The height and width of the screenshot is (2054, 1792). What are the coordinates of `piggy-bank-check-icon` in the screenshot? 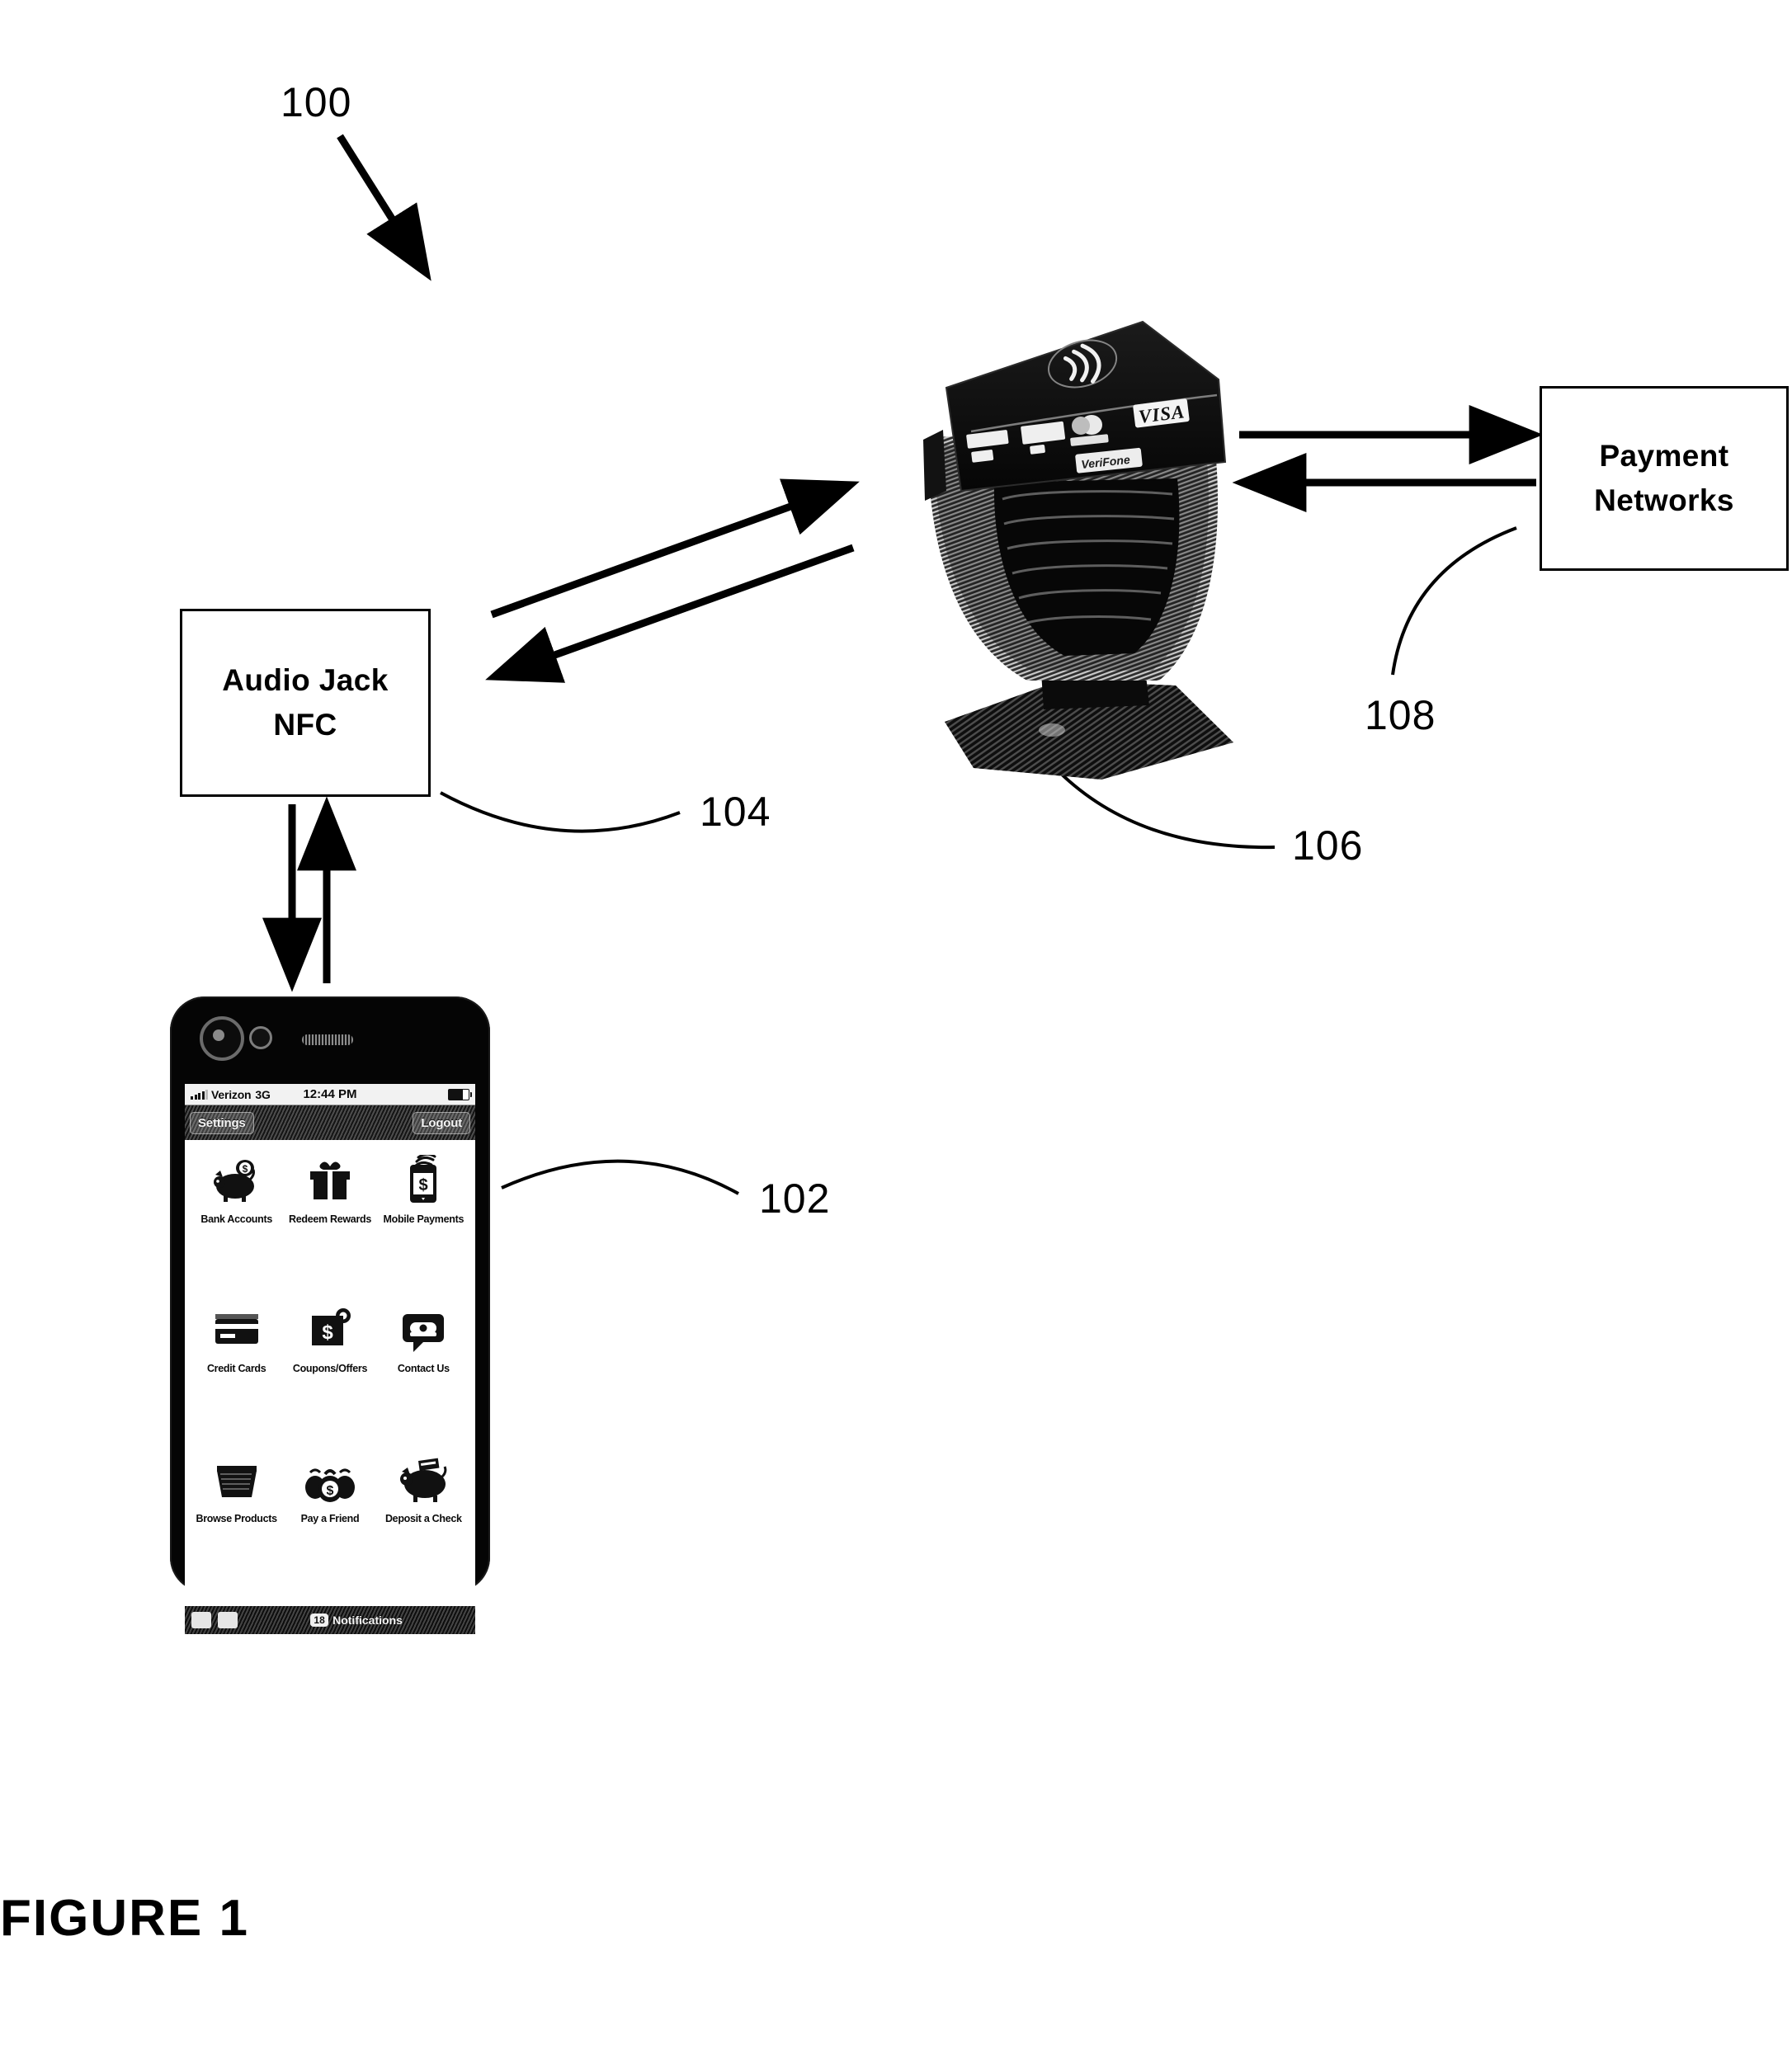 It's located at (423, 1480).